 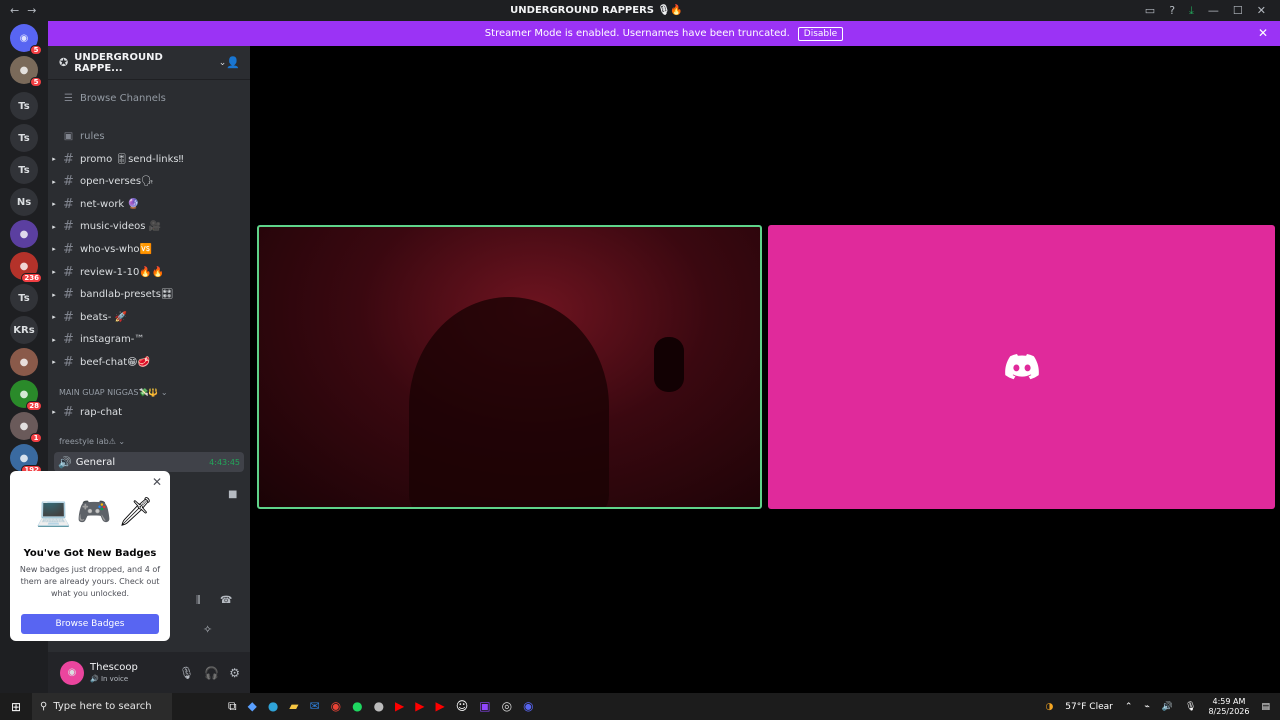 I want to click on snapchat-icon: ☺, so click(x=462, y=706).